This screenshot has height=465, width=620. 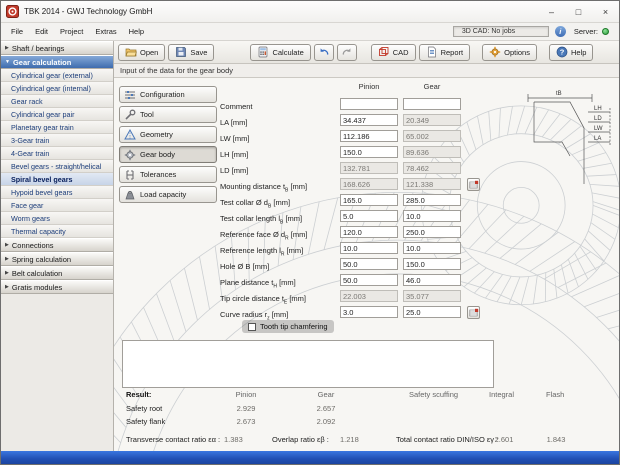 What do you see at coordinates (37, 287) in the screenshot?
I see `section-label: Gratis modules` at bounding box center [37, 287].